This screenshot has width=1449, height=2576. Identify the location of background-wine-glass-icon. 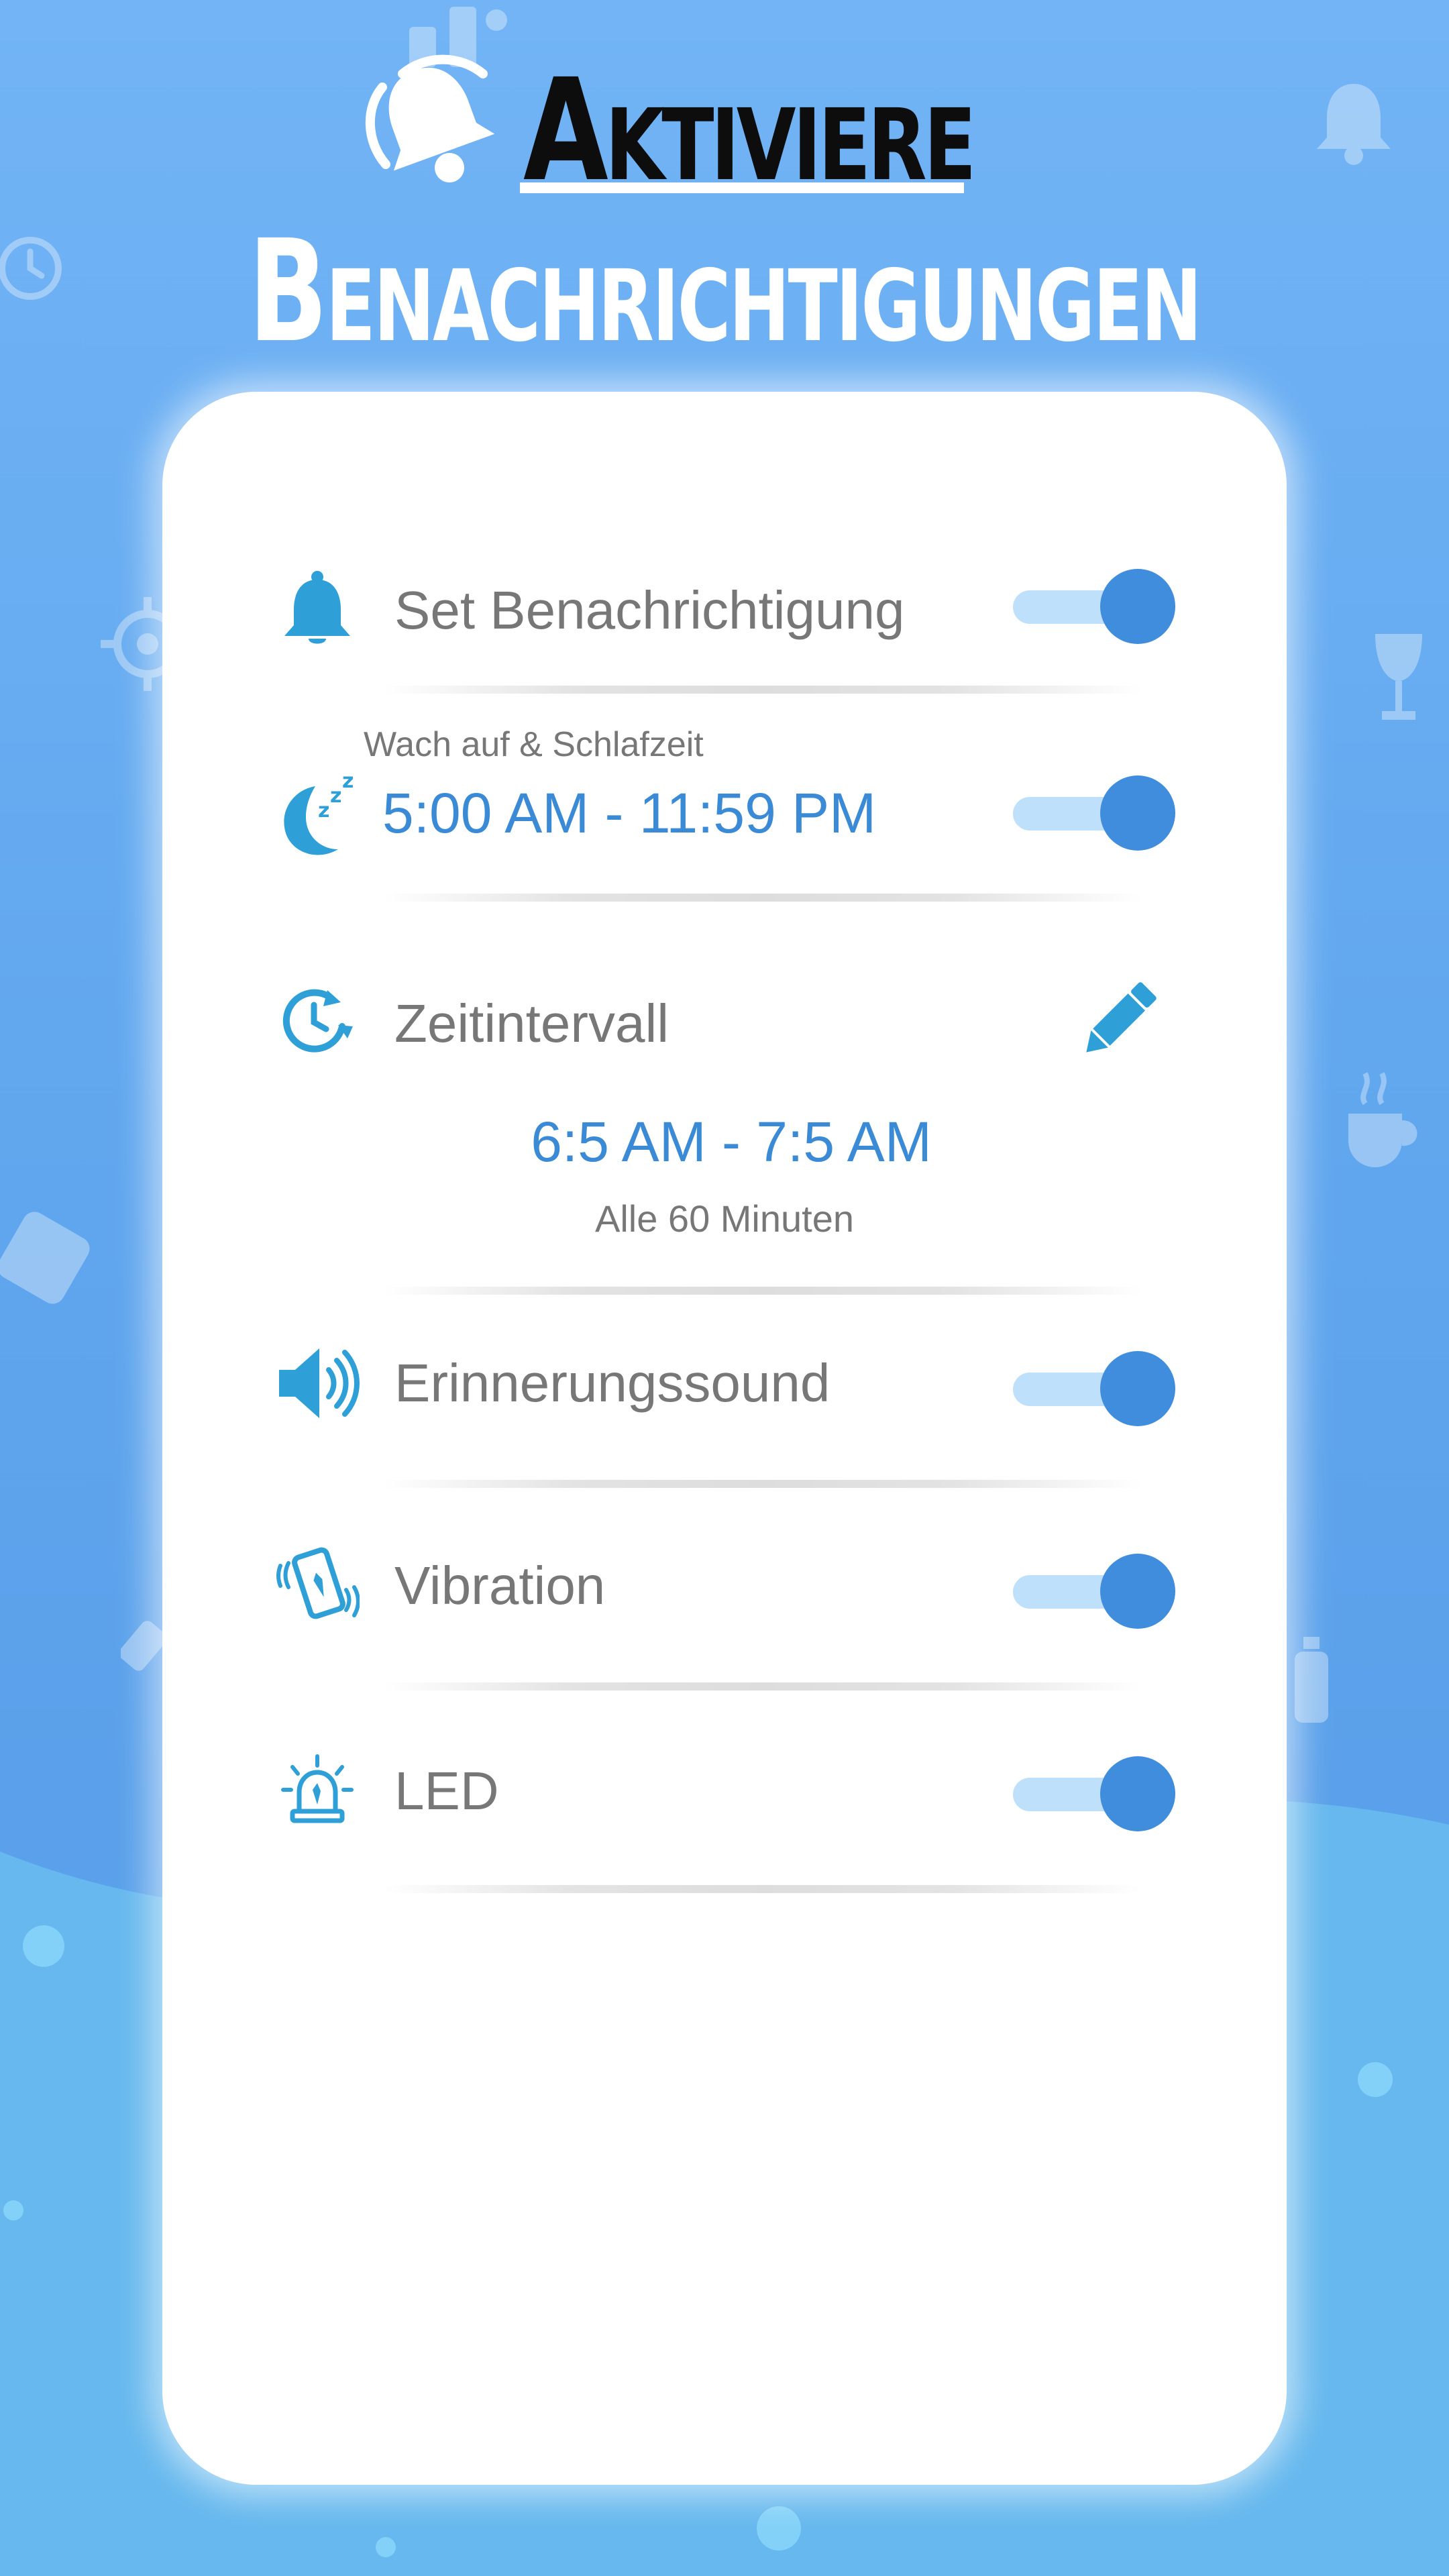
(1398, 679).